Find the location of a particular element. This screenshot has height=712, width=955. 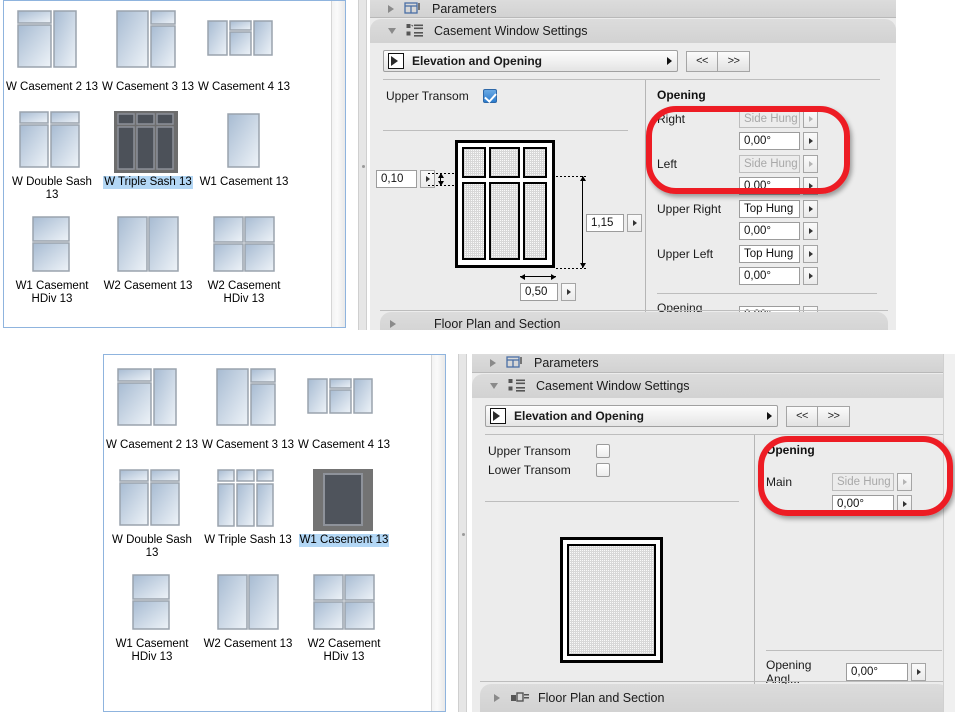

casement4-thumbnail is located at coordinates (344, 402).